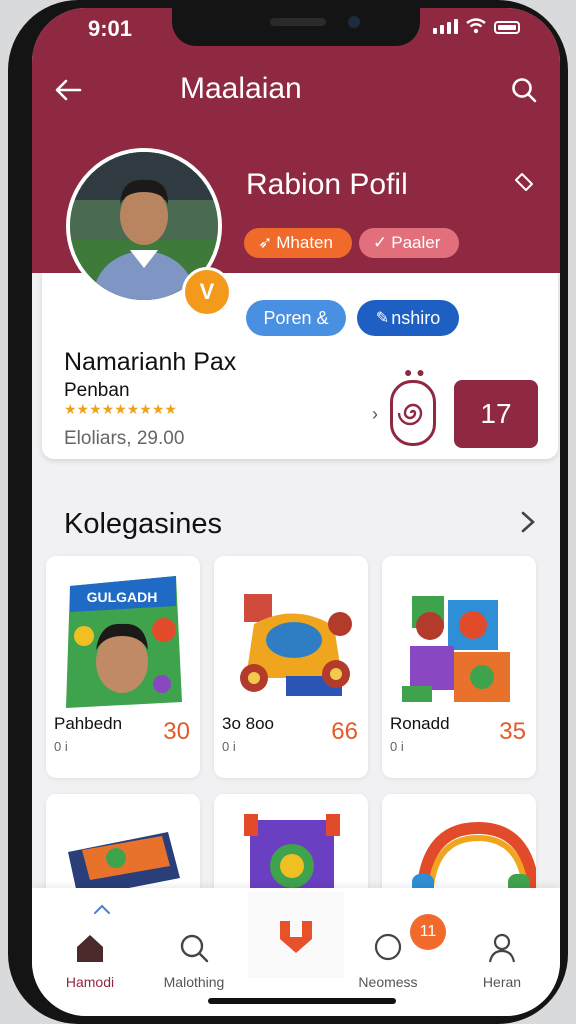 The image size is (576, 1024). Describe the element at coordinates (194, 967) in the screenshot. I see `tab-search: Malothing` at that location.